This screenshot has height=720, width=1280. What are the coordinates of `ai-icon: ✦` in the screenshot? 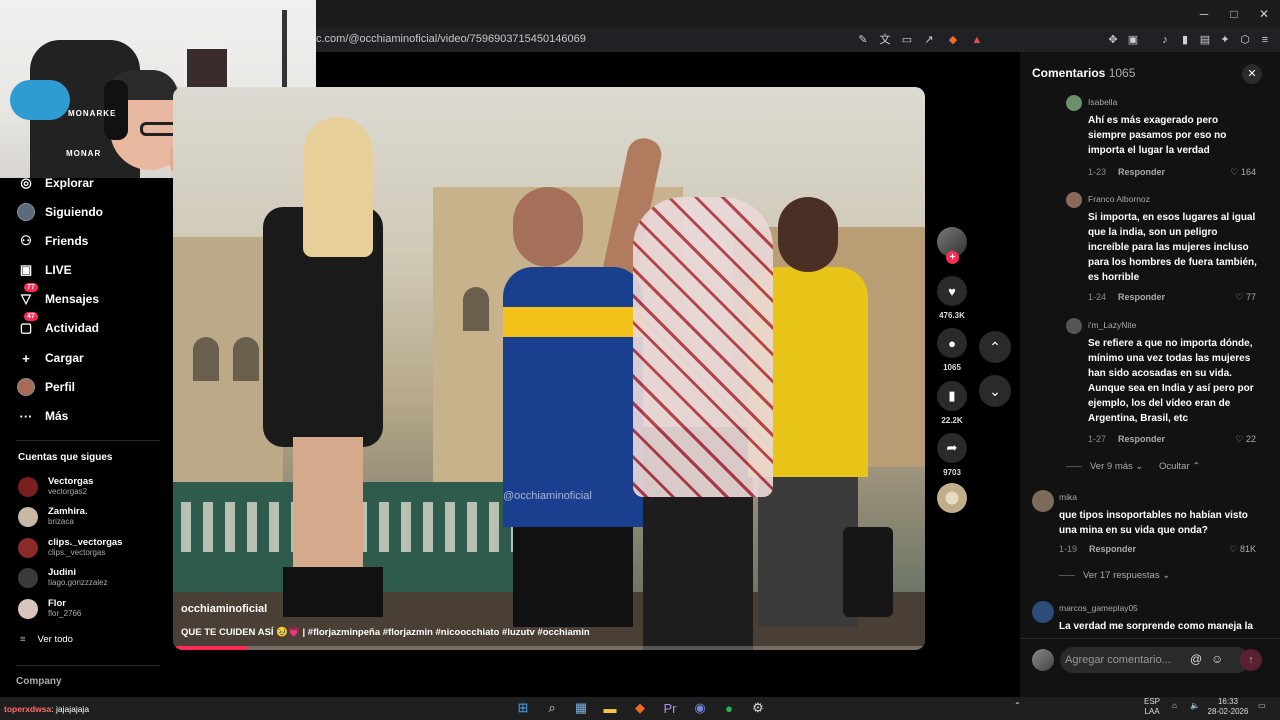 It's located at (1225, 40).